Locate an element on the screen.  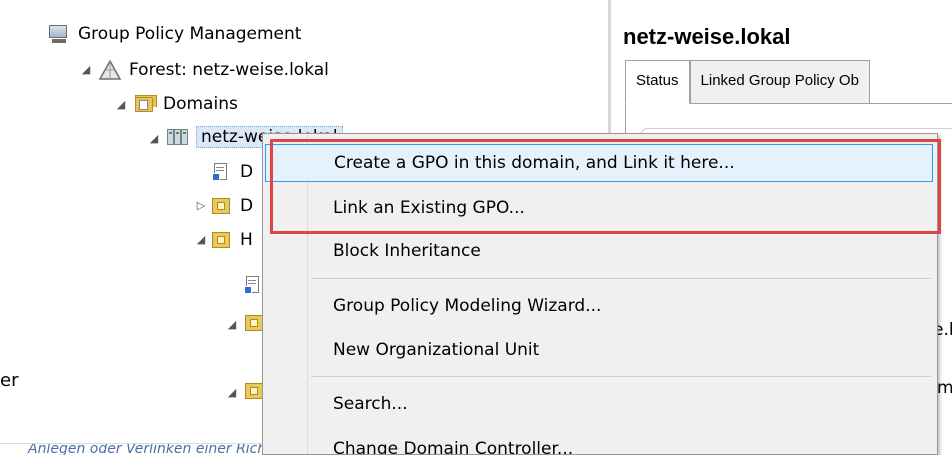
menu-item-new-ou: New Organizational Unit is located at coordinates (599, 350).